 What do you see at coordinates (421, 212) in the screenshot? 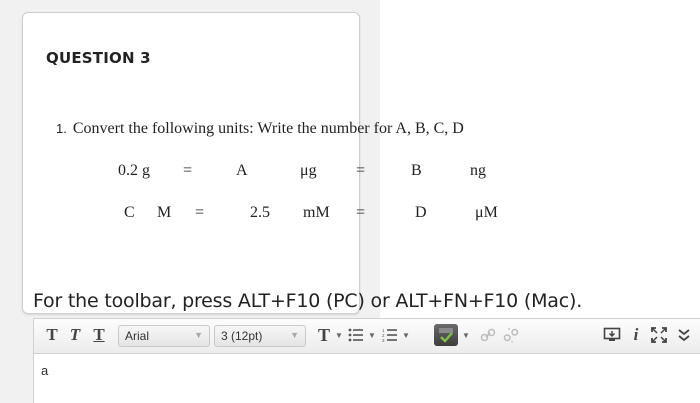
I see `row2-placeholder-d: D` at bounding box center [421, 212].